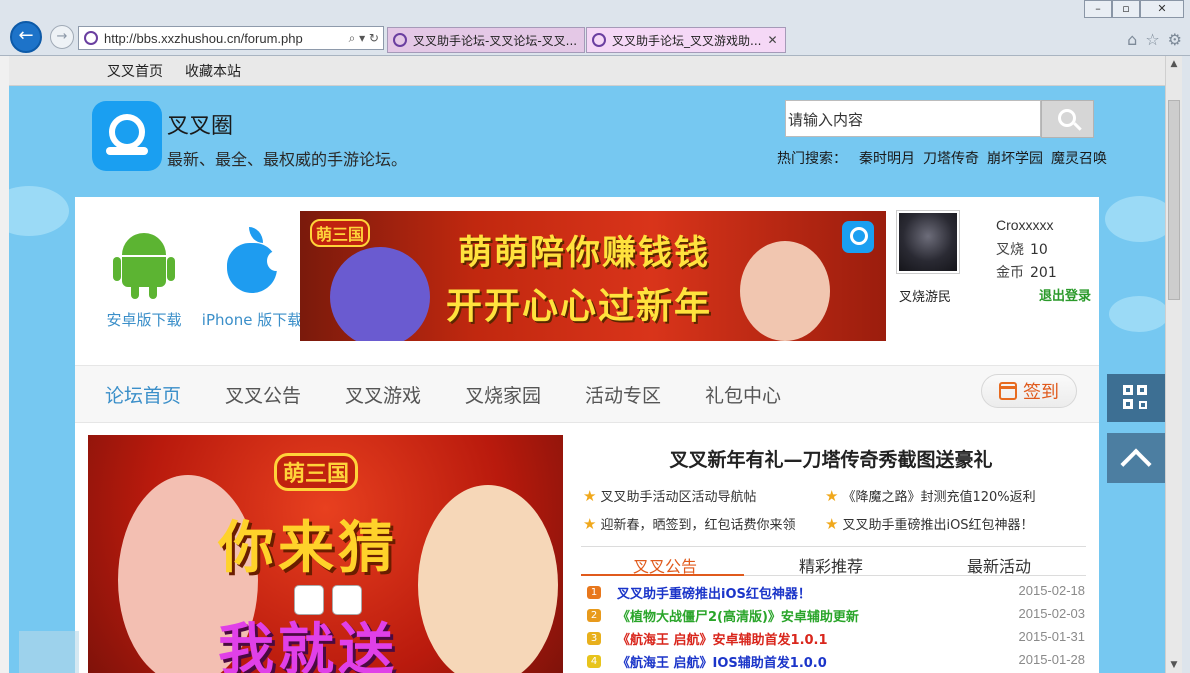  Describe the element at coordinates (836, 662) in the screenshot. I see `list-item: 4 《航海王 启航》IOS辅助首发1.0.0 2015-01-28` at that location.